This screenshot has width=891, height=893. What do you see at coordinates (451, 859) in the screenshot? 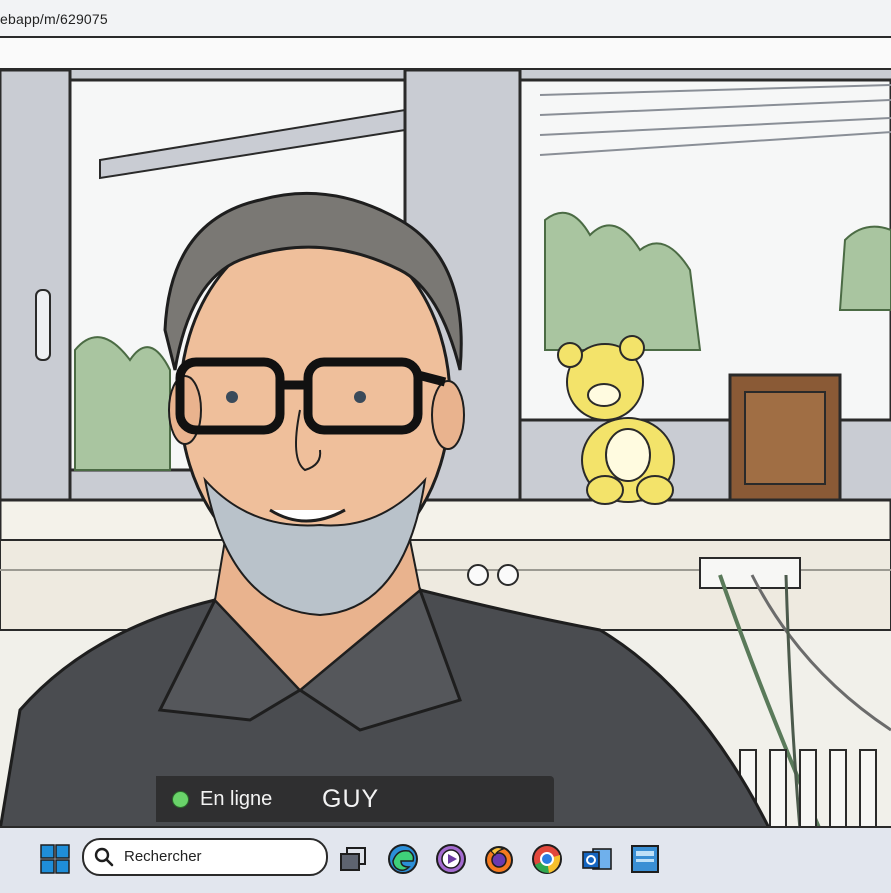
I see `media-player-icon` at bounding box center [451, 859].